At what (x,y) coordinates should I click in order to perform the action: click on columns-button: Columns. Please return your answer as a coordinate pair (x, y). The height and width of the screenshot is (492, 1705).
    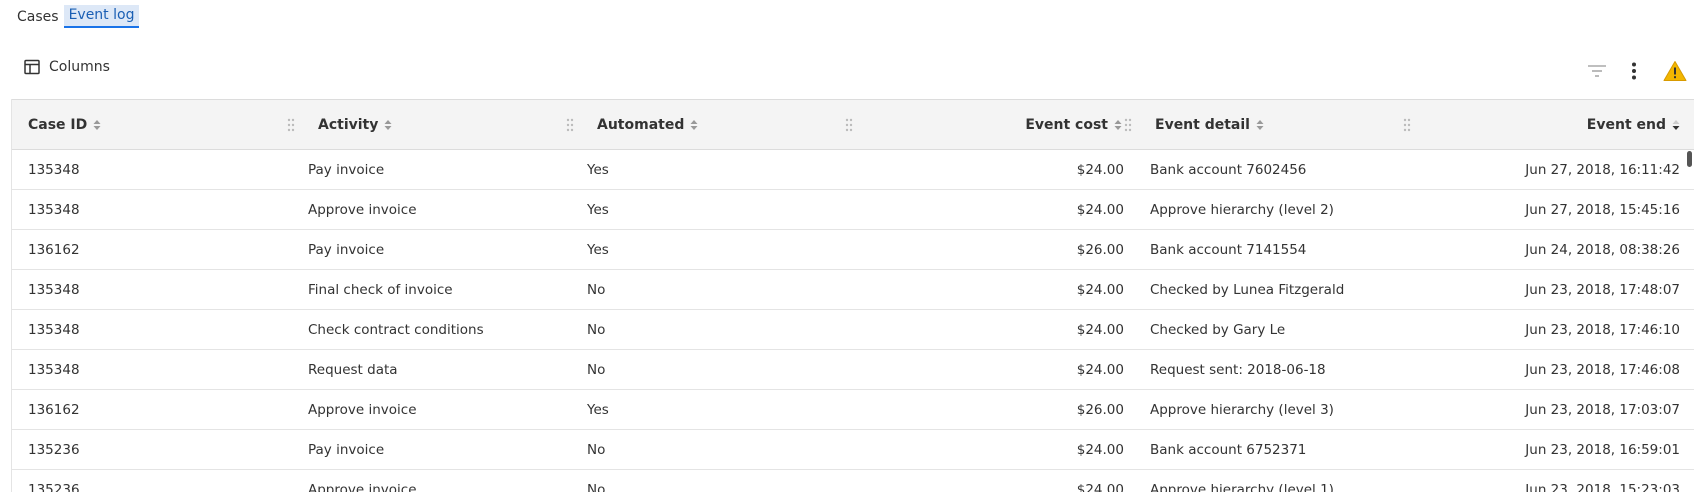
    Looking at the image, I should click on (67, 67).